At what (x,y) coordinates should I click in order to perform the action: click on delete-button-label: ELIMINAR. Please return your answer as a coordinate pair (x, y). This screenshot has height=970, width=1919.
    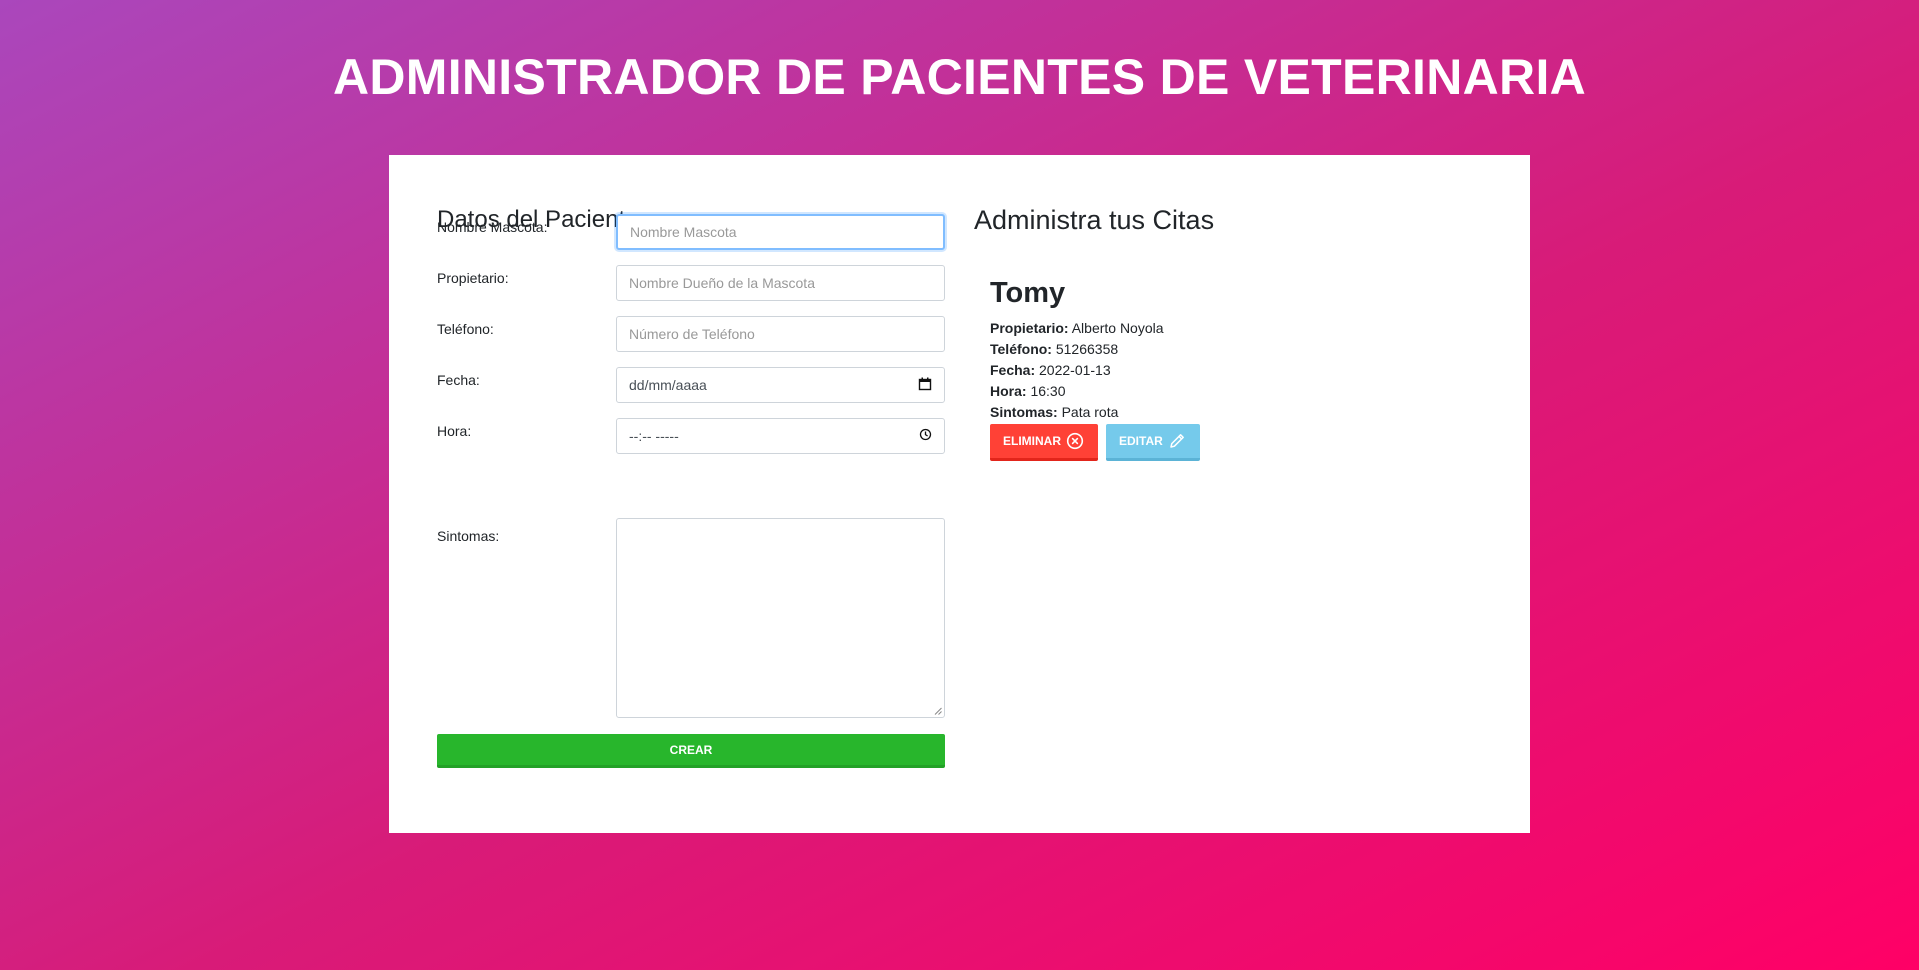
    Looking at the image, I should click on (1032, 441).